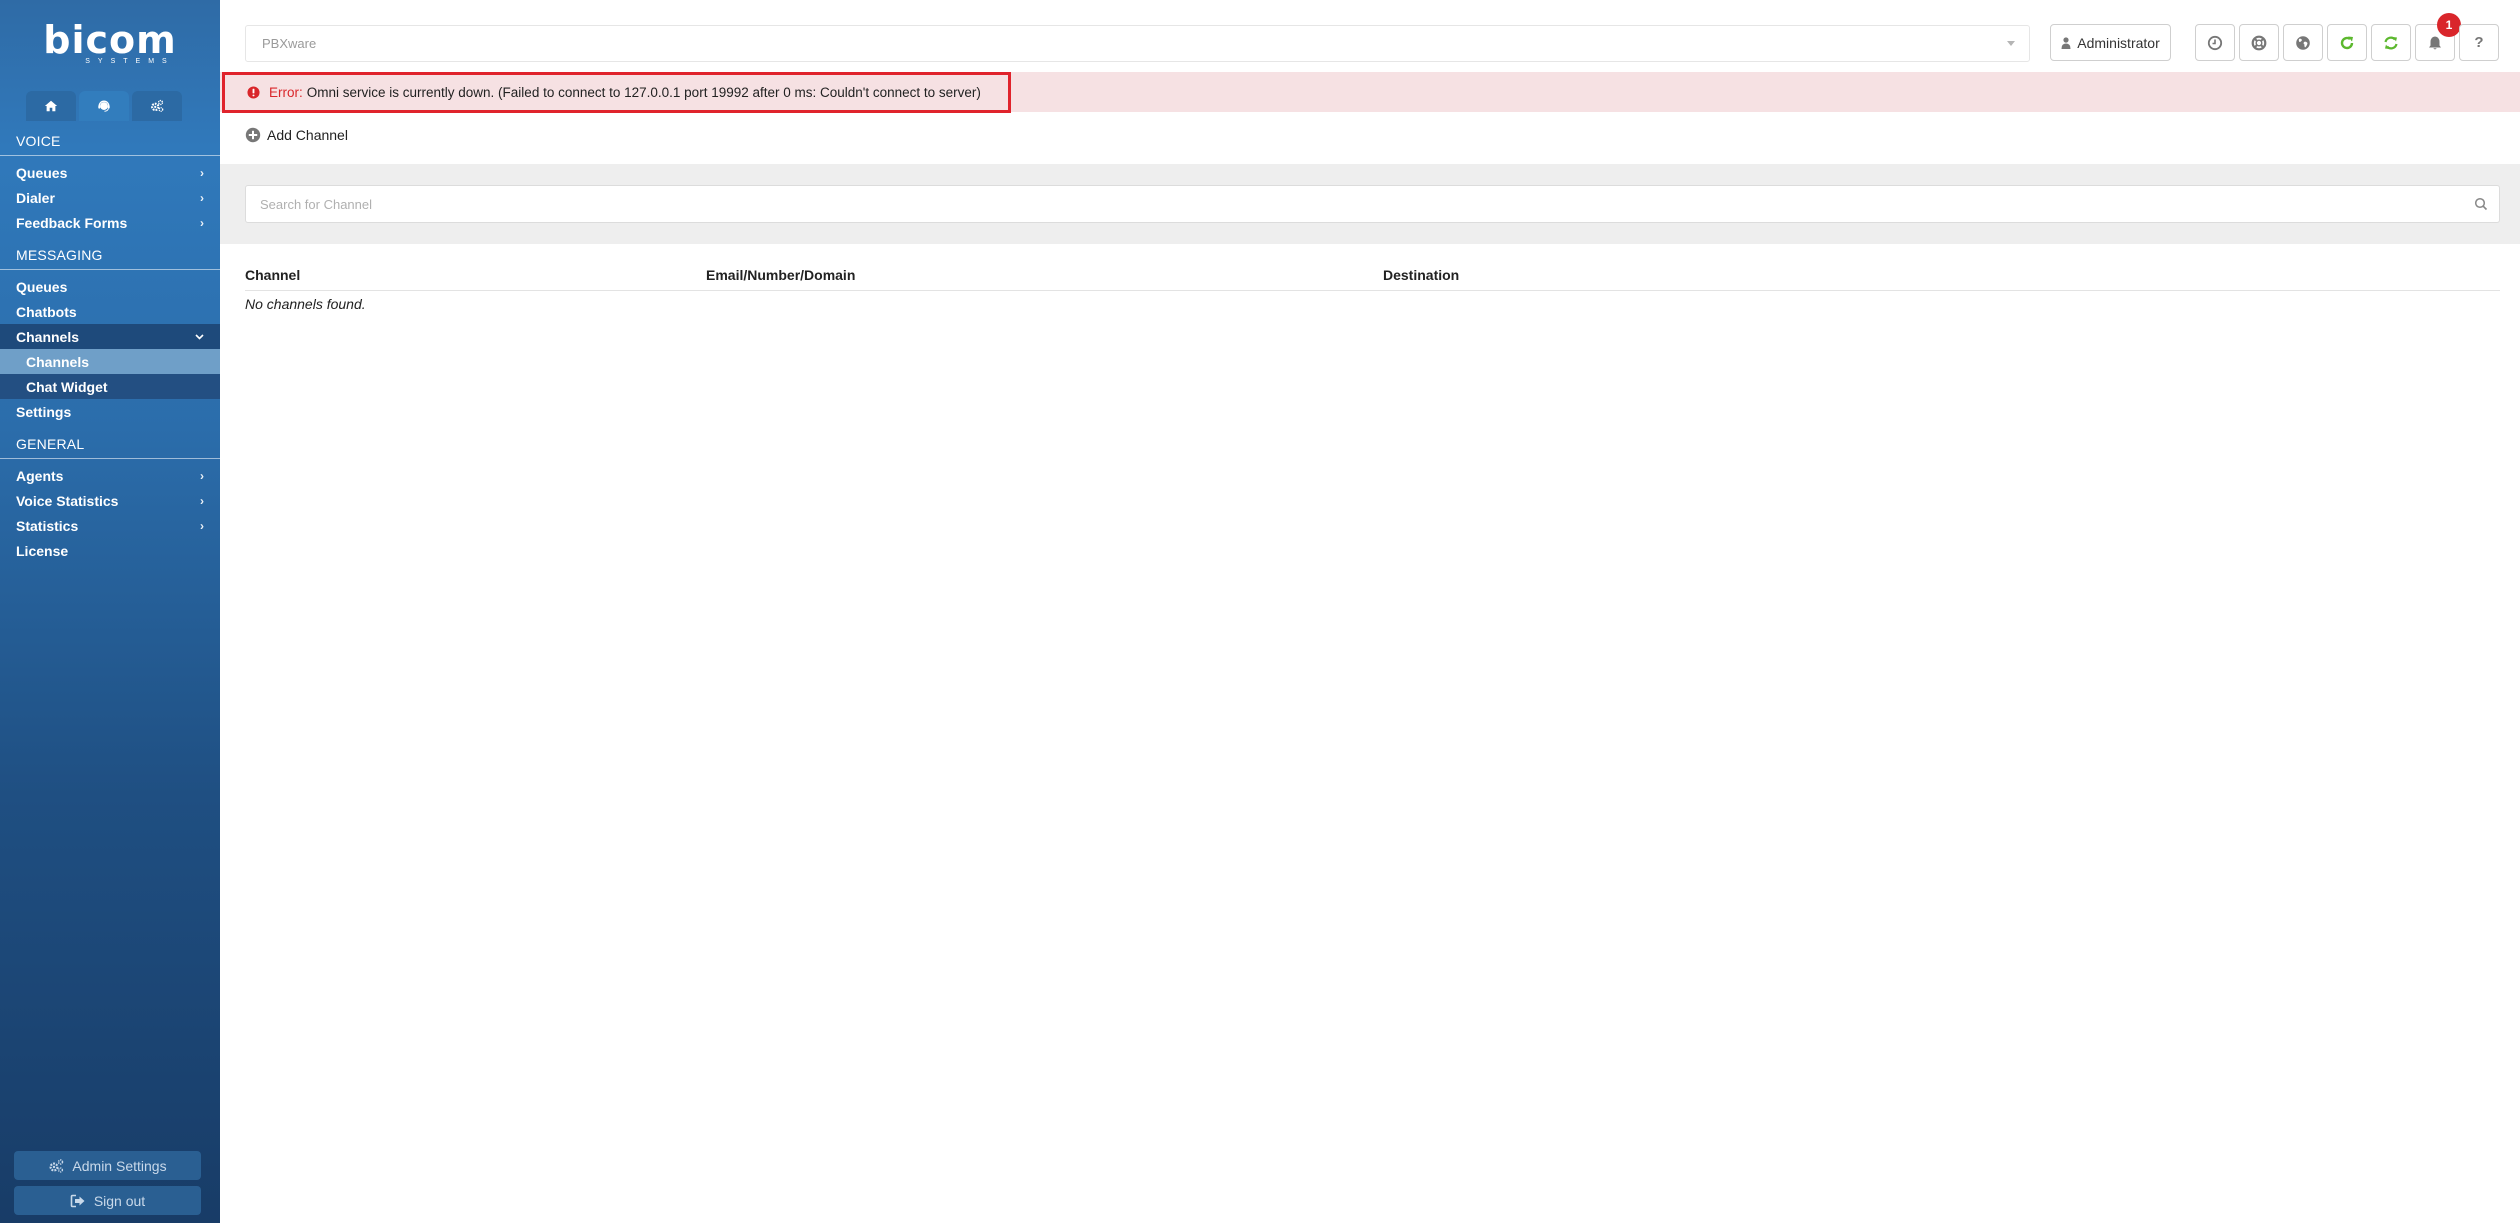 The height and width of the screenshot is (1223, 2520). What do you see at coordinates (1137, 43) in the screenshot?
I see `product-select: PBXware` at bounding box center [1137, 43].